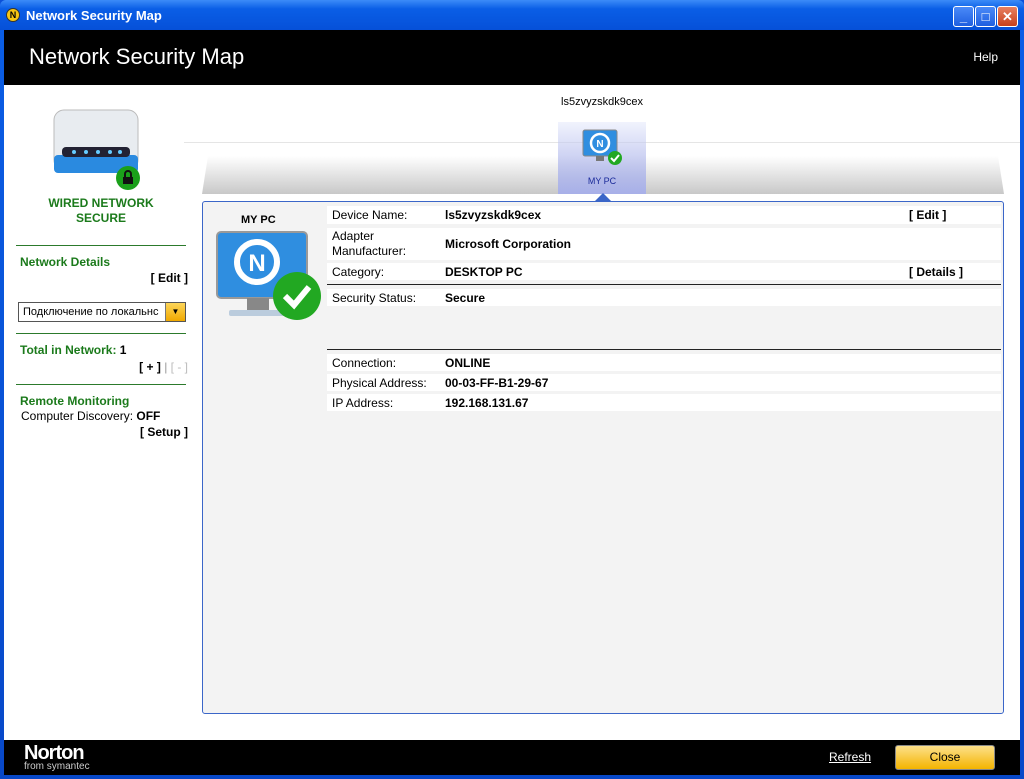 The width and height of the screenshot is (1024, 779). I want to click on category-value: DESKTOP PC, so click(484, 272).